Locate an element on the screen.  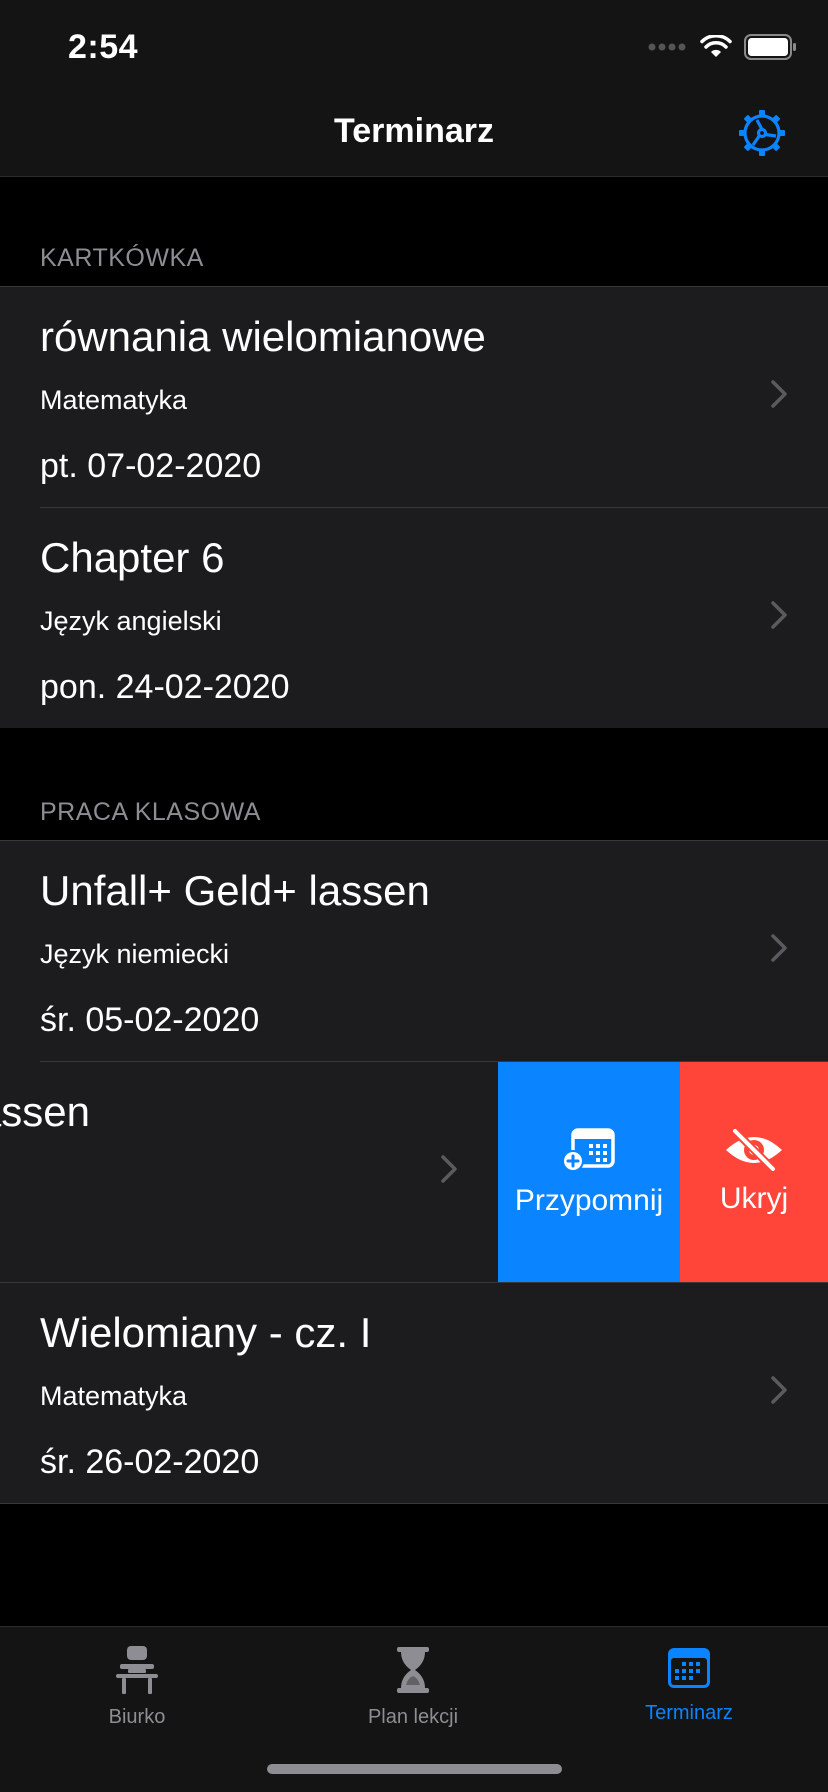
battery-icon is located at coordinates (770, 47).